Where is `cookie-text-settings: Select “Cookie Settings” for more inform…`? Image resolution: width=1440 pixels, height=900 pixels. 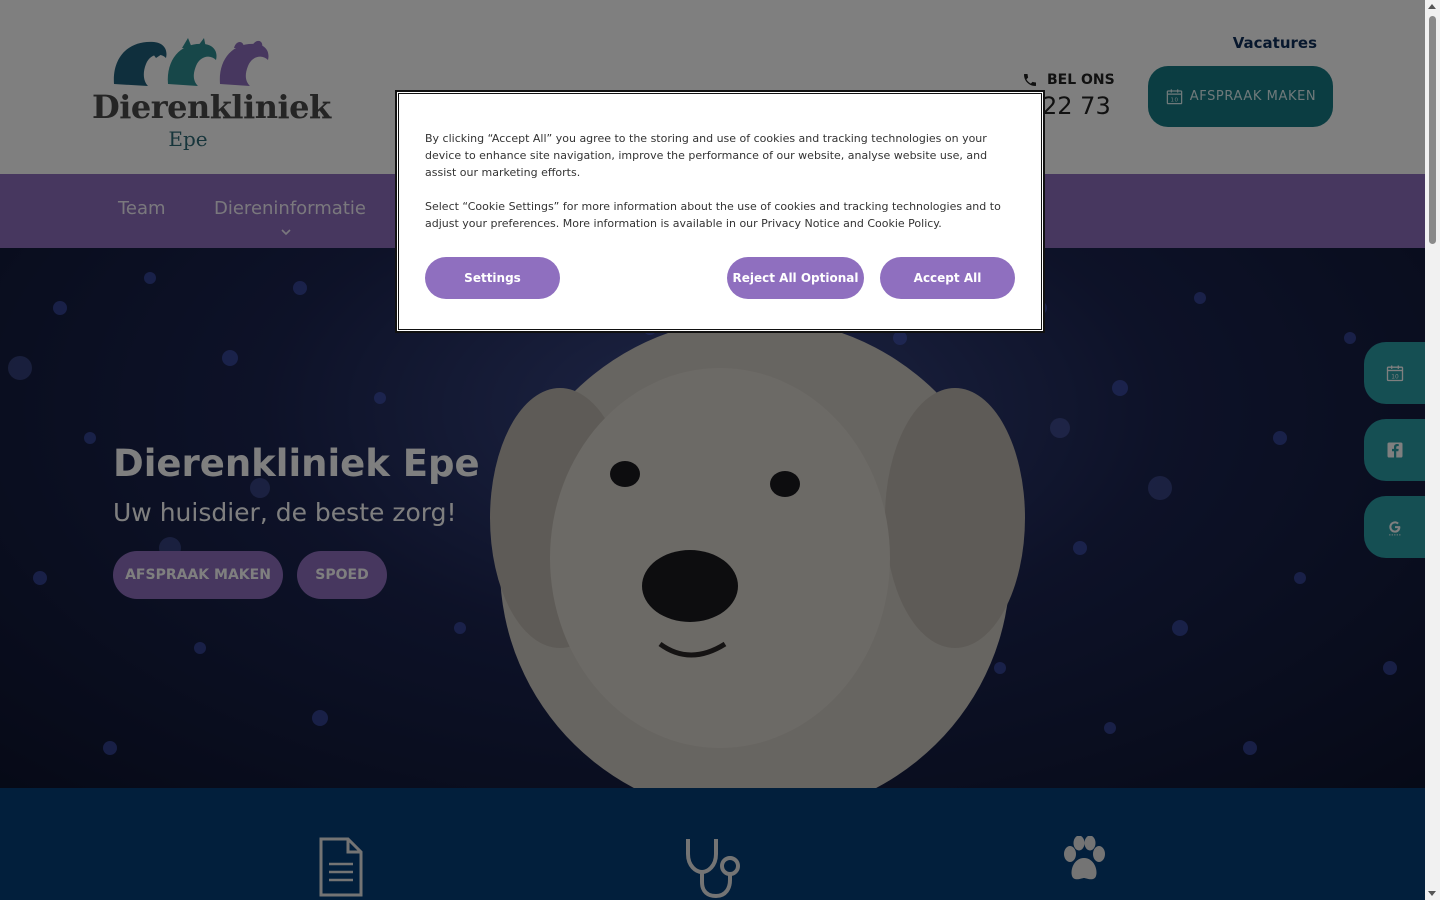
cookie-text-settings: Select “Cookie Settings” for more inform… is located at coordinates (713, 215).